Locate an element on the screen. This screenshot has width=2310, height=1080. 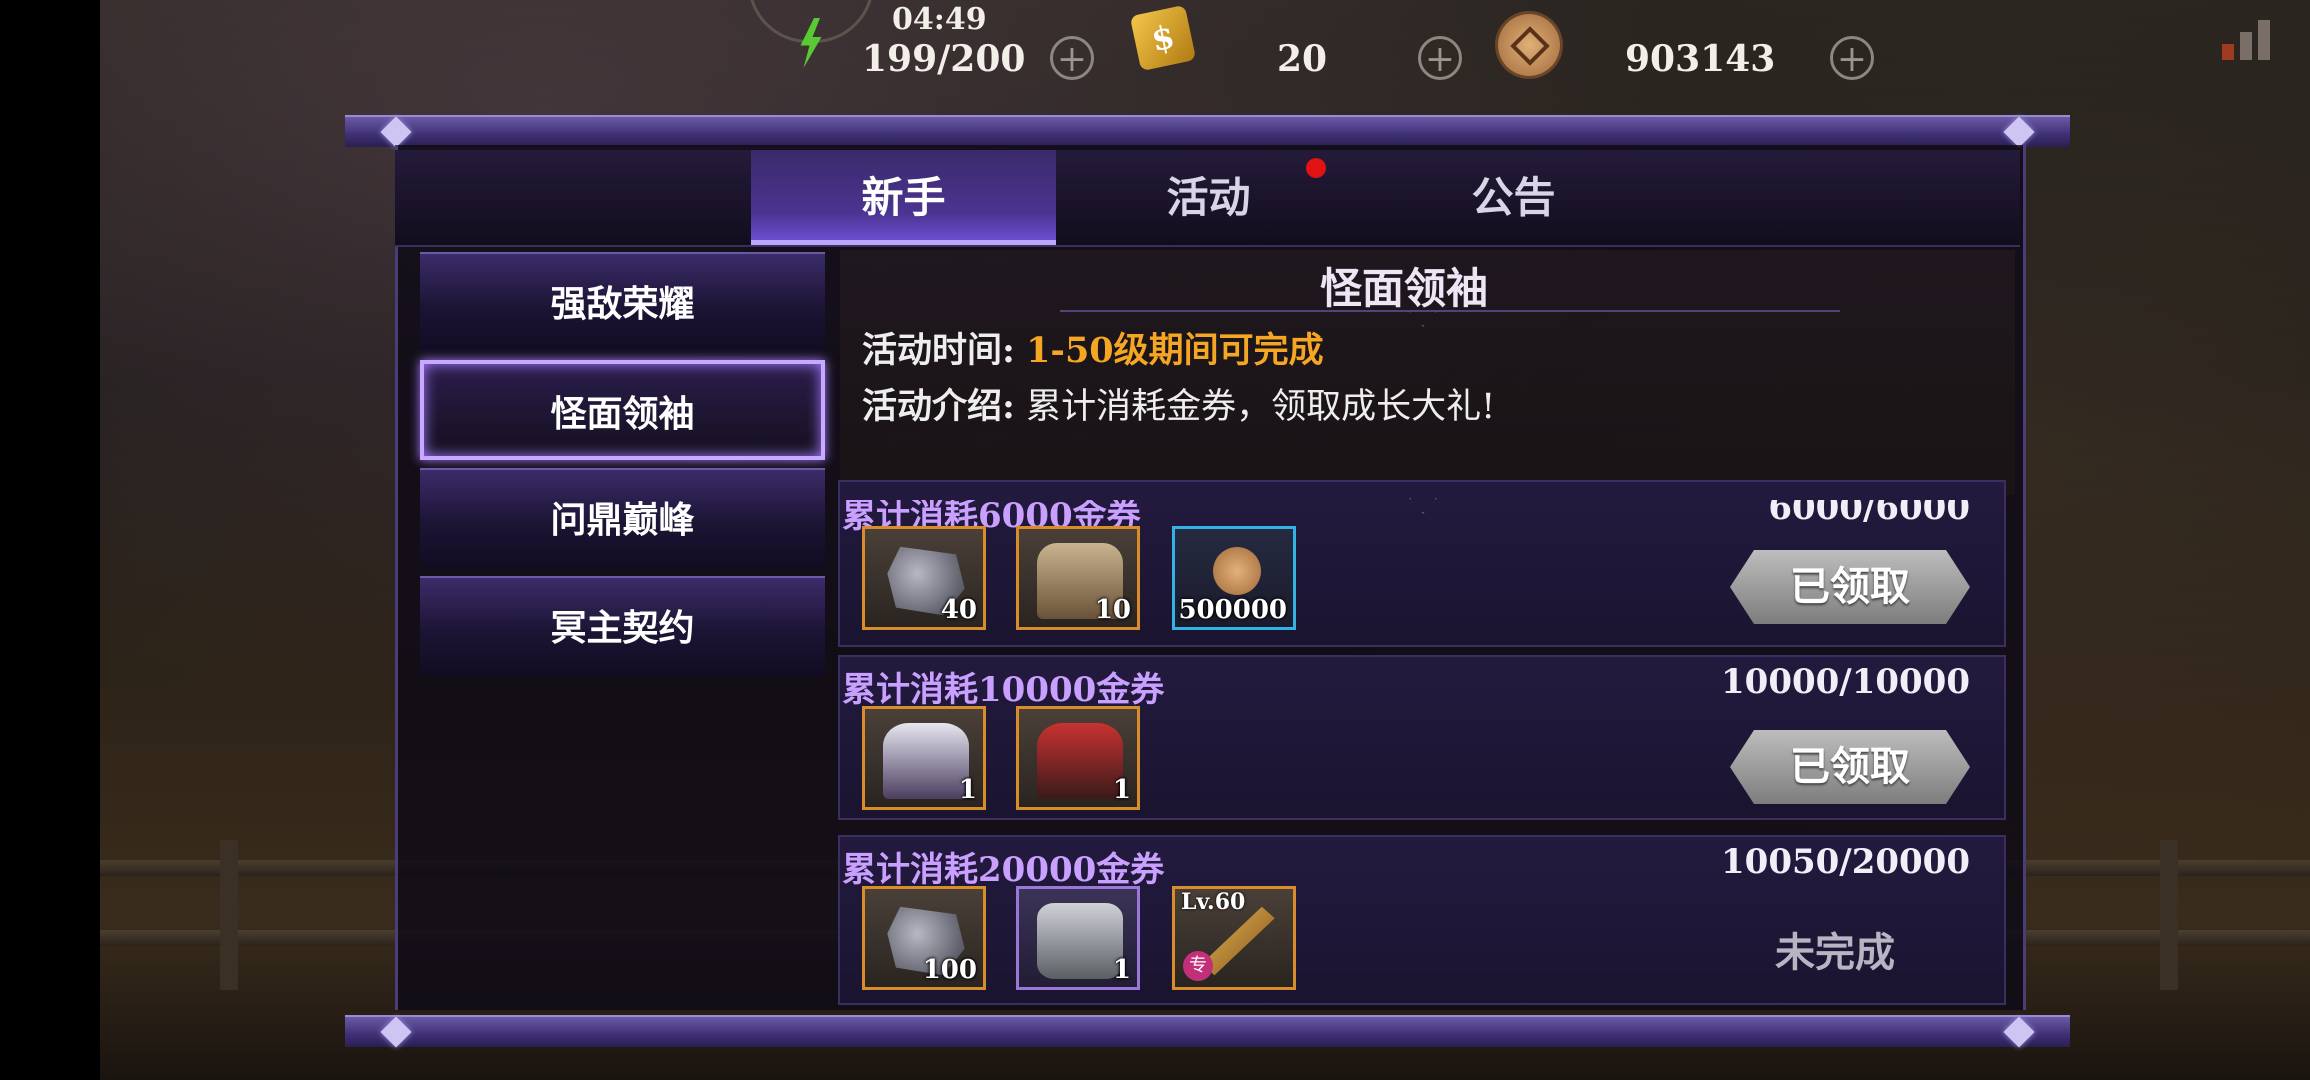
add-energy-button: + is located at coordinates (1072, 58).